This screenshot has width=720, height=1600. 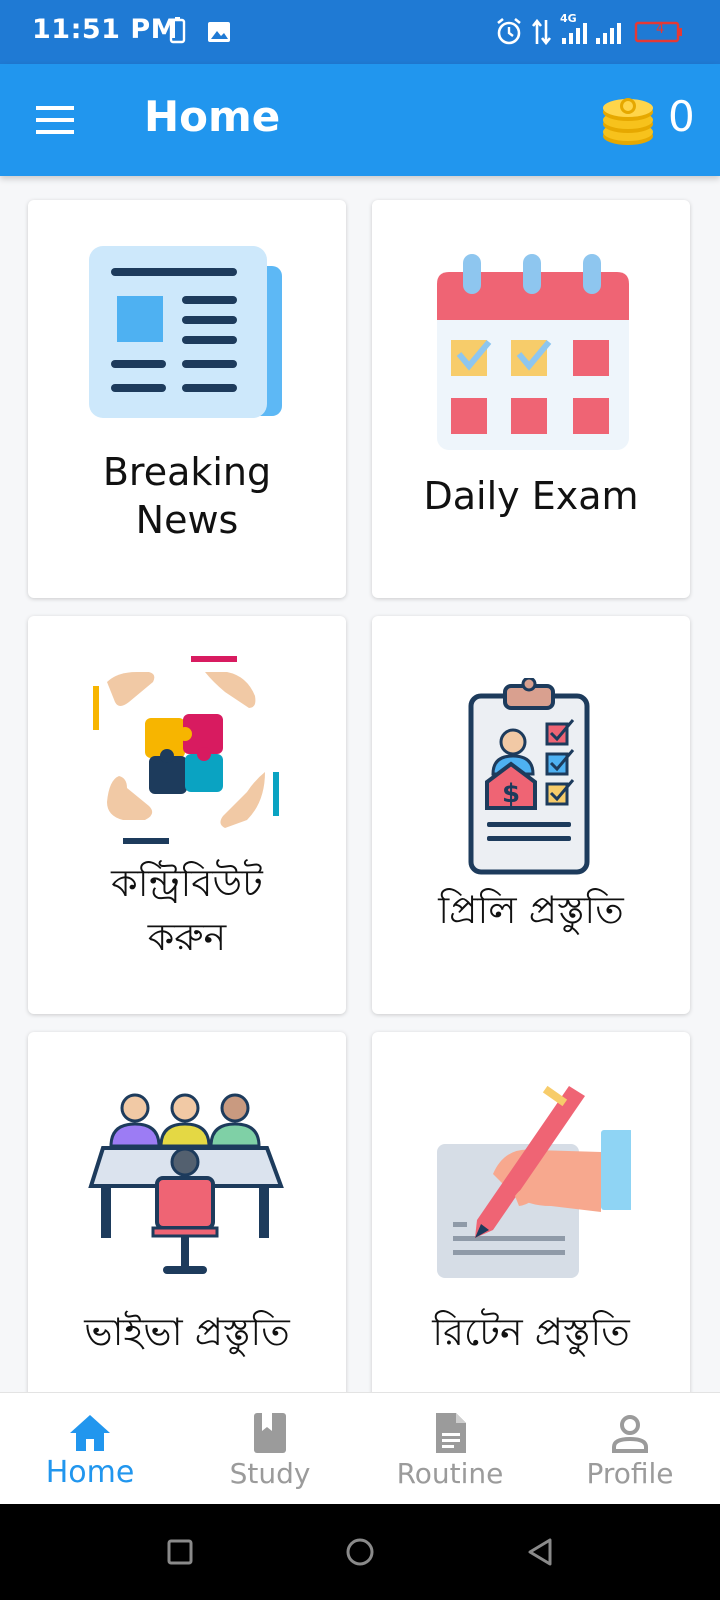 I want to click on nav-item-profile: Profile, so click(x=630, y=1449).